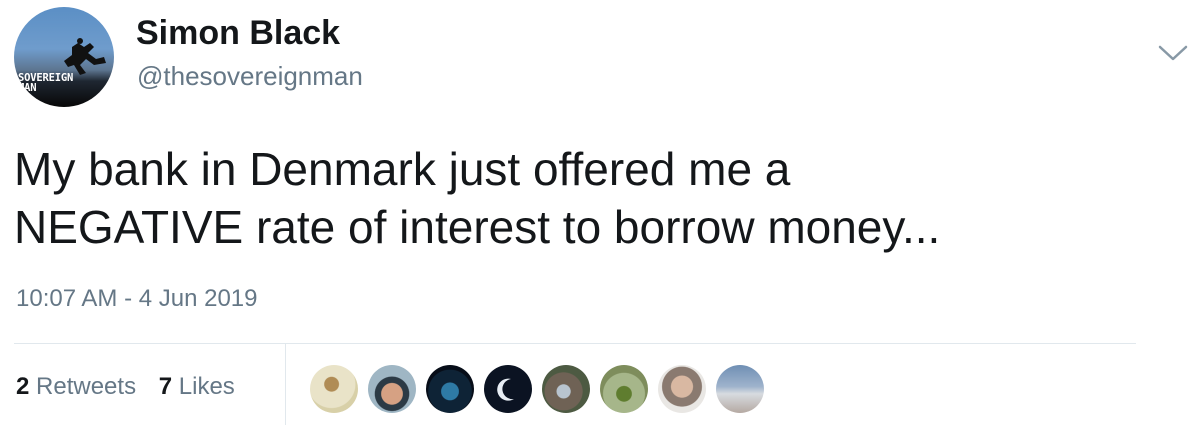 The height and width of the screenshot is (425, 1200). What do you see at coordinates (137, 299) in the screenshot?
I see `tweet-timestamp: 10:07 AM - 4 Jun 2019` at bounding box center [137, 299].